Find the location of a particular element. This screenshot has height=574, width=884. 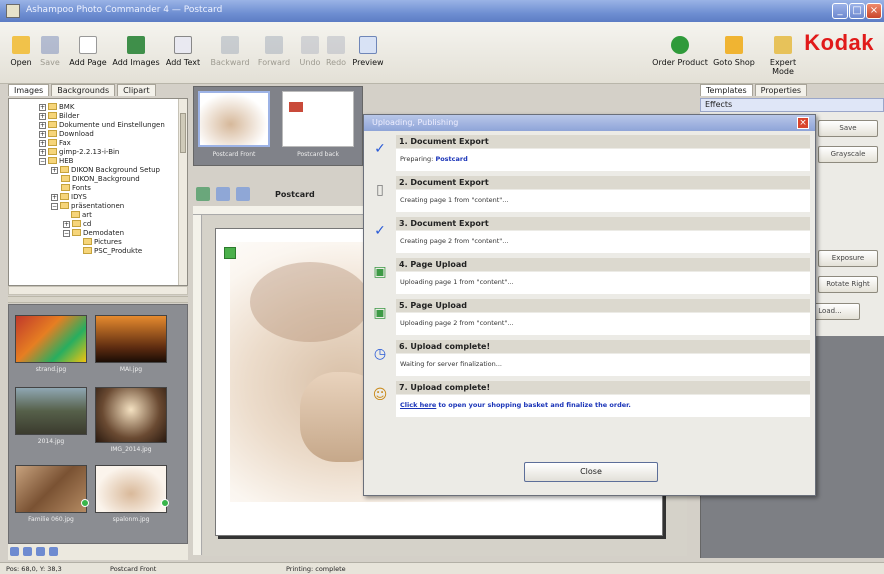

dialog-title: Uploading, Publishing is located at coordinates (415, 122).